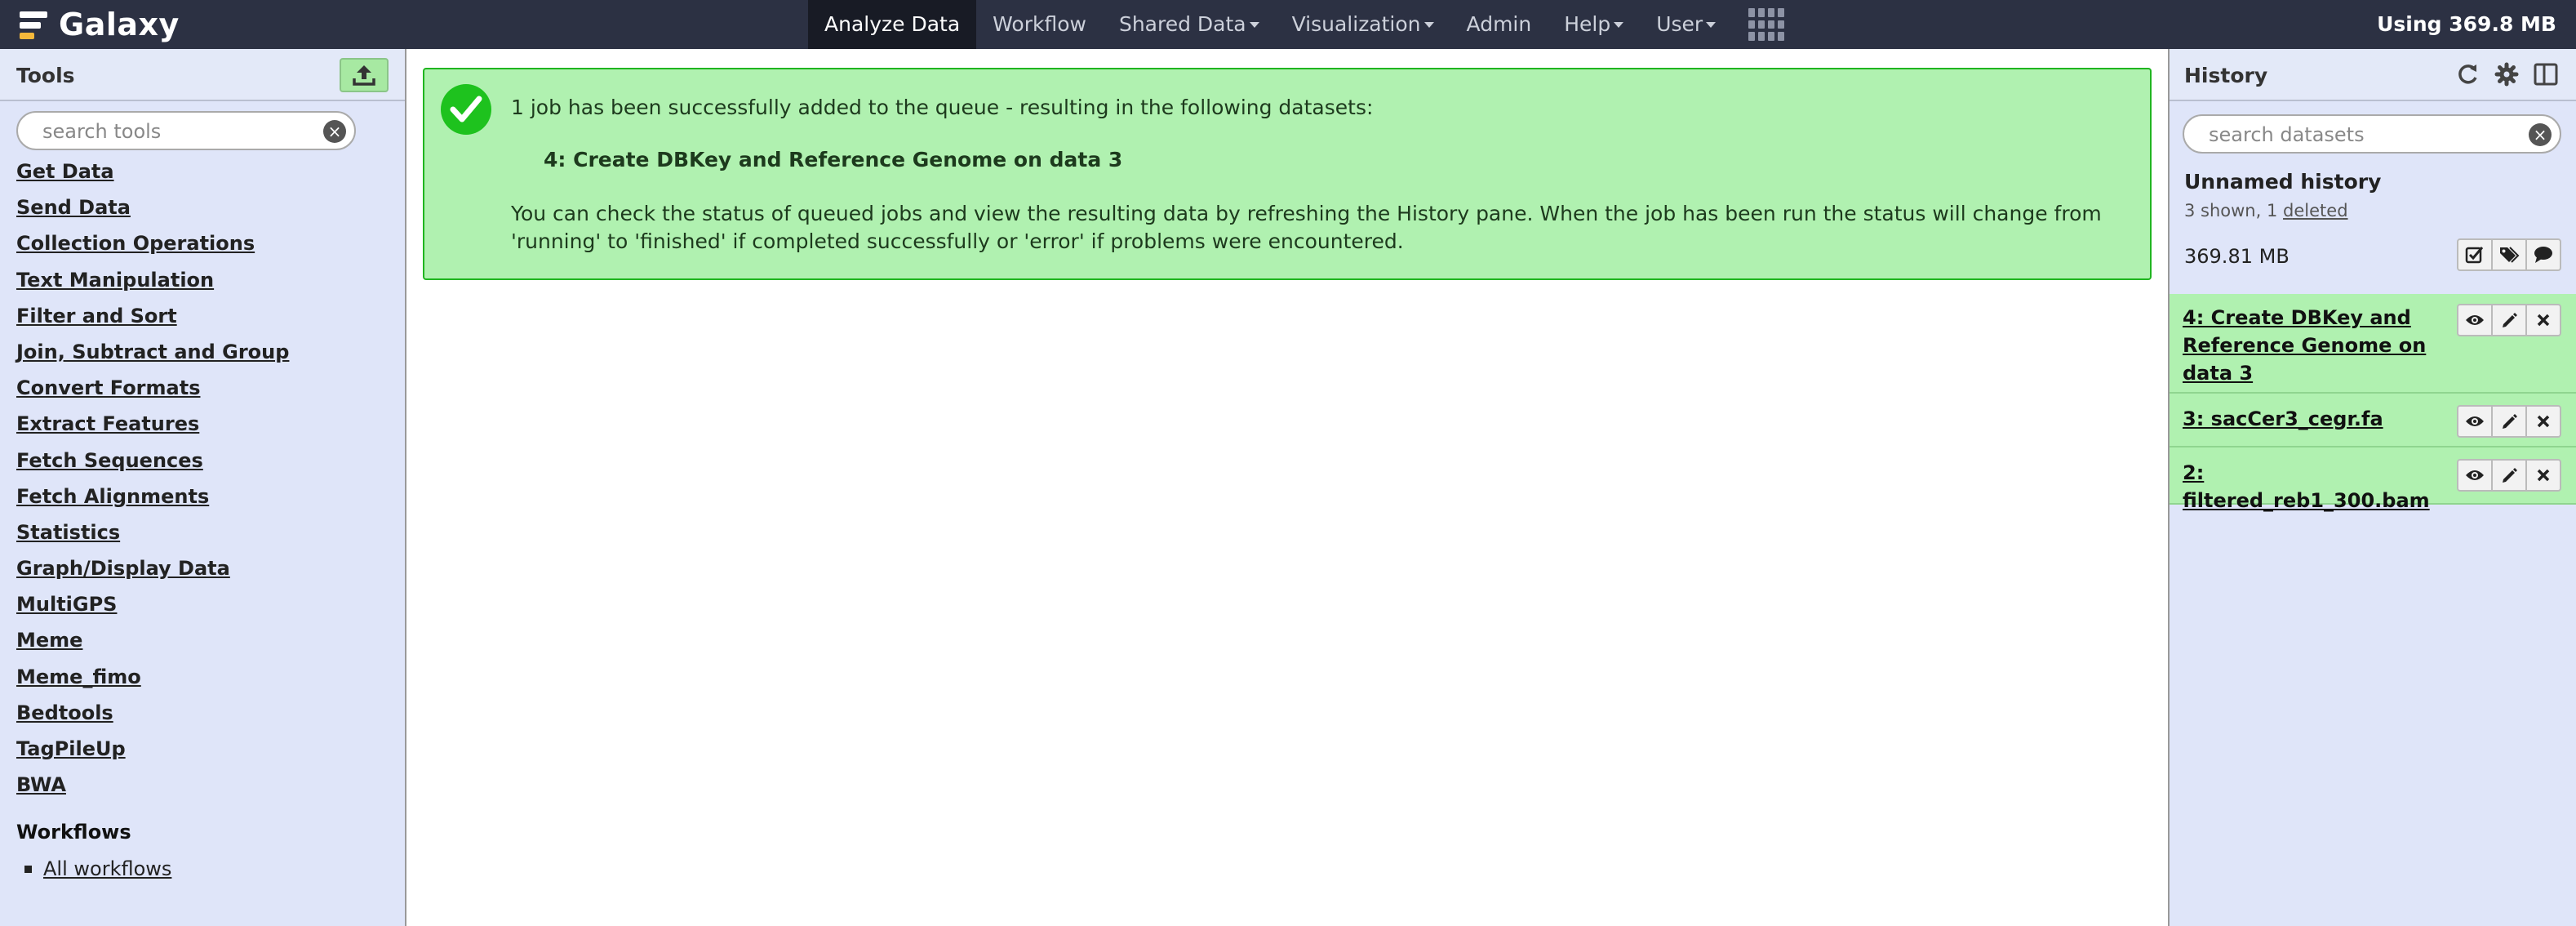 This screenshot has width=2576, height=926. Describe the element at coordinates (1356, 24) in the screenshot. I see `nav-label: Visualization` at that location.